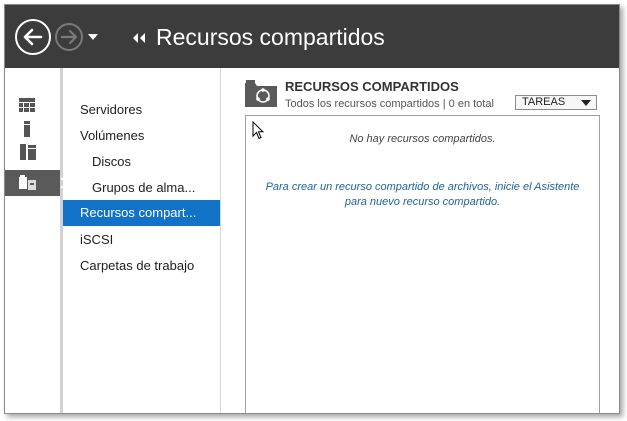  What do you see at coordinates (261, 93) in the screenshot?
I see `shared-folder-icon` at bounding box center [261, 93].